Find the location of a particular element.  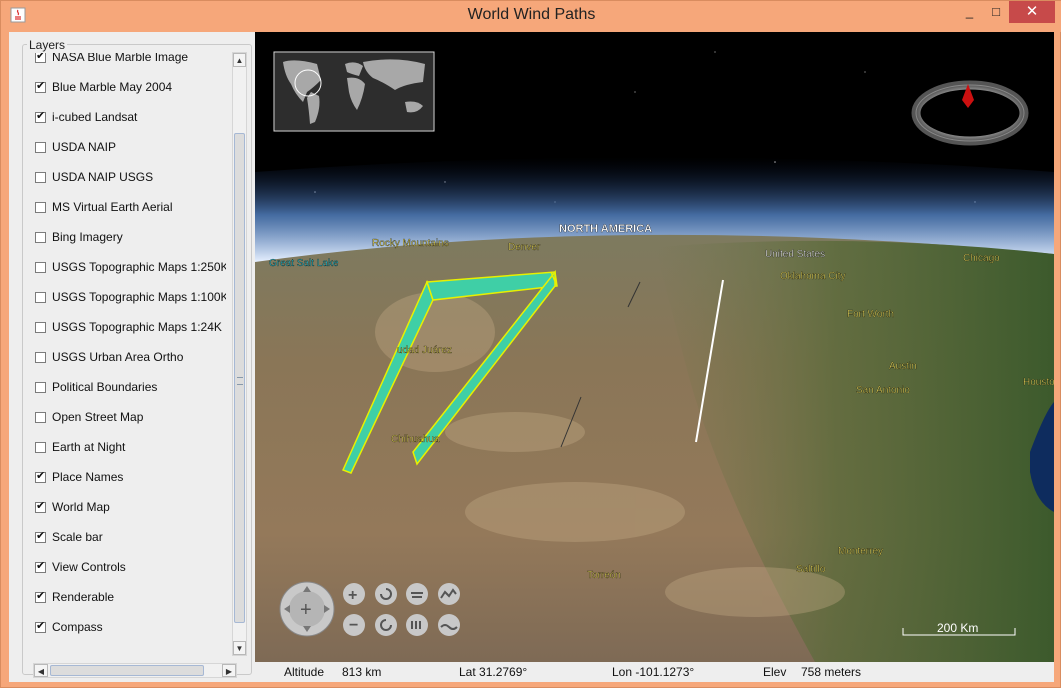

scroll-up-arrow-icon: ▲ is located at coordinates (239, 60).